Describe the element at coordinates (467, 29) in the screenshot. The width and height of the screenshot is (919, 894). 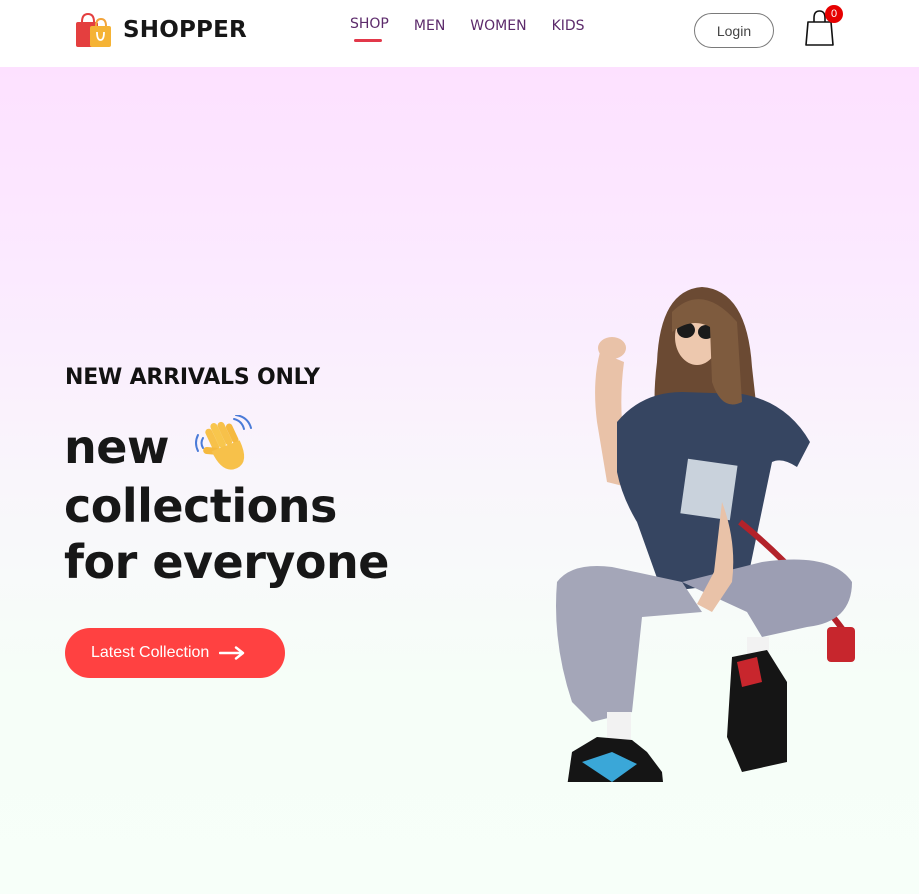
I see `nav-menu: SHOP MEN WOMEN KIDS` at that location.